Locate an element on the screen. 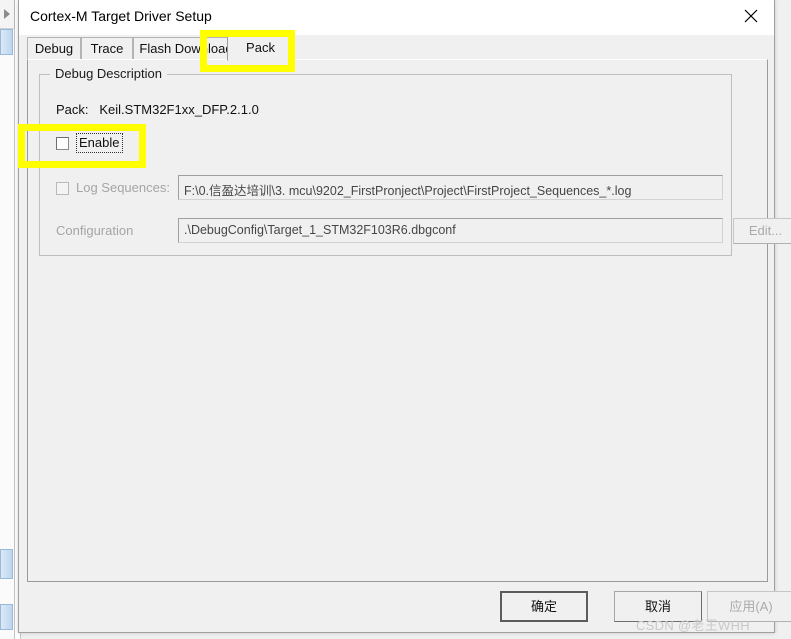 Image resolution: width=791 pixels, height=639 pixels. background-scrollbar-track is located at coordinates (7, 334).